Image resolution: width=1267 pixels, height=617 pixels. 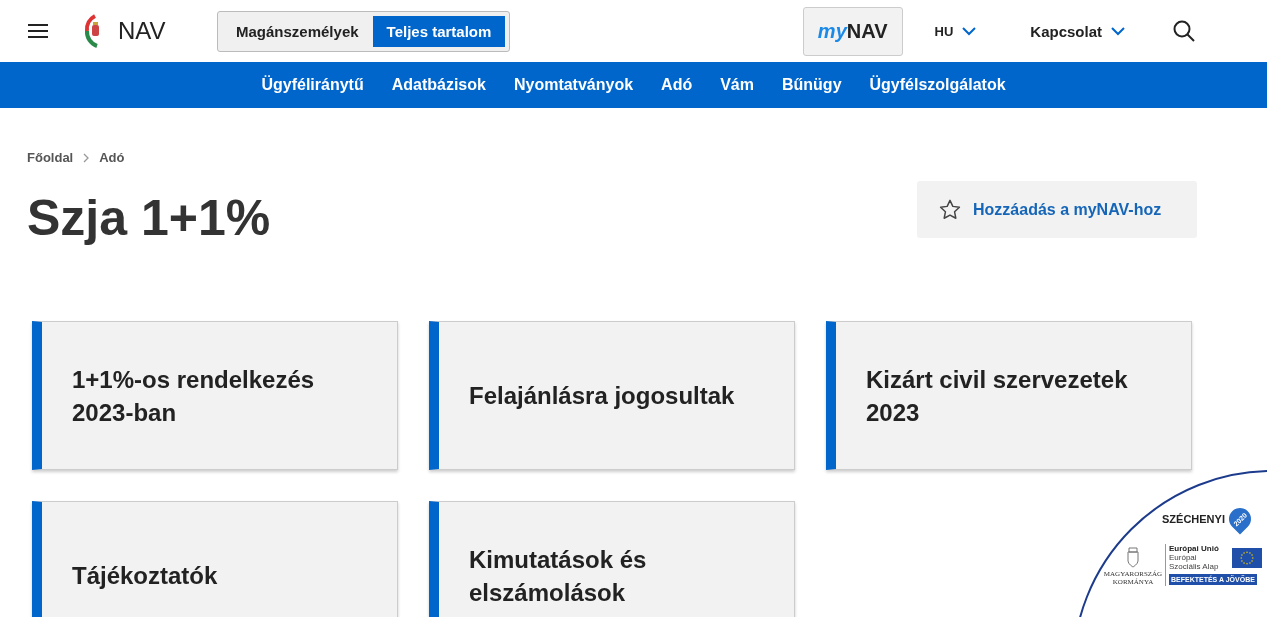 What do you see at coordinates (215, 559) in the screenshot?
I see `topic-card: Tájékoztatók` at bounding box center [215, 559].